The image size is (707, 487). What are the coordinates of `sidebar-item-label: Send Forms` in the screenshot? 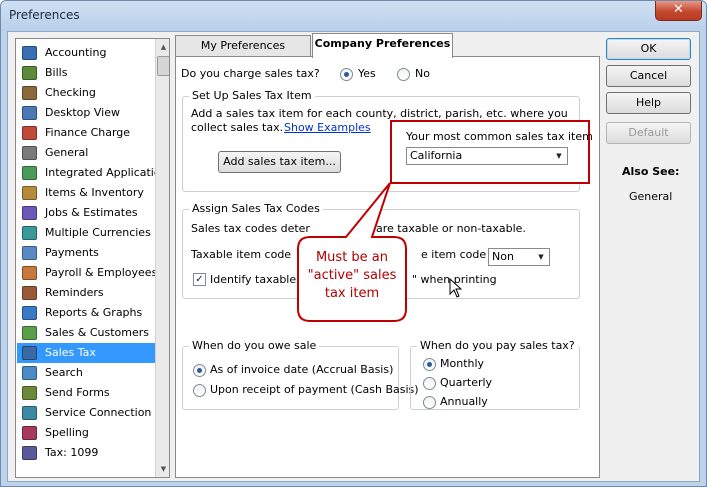 It's located at (77, 392).